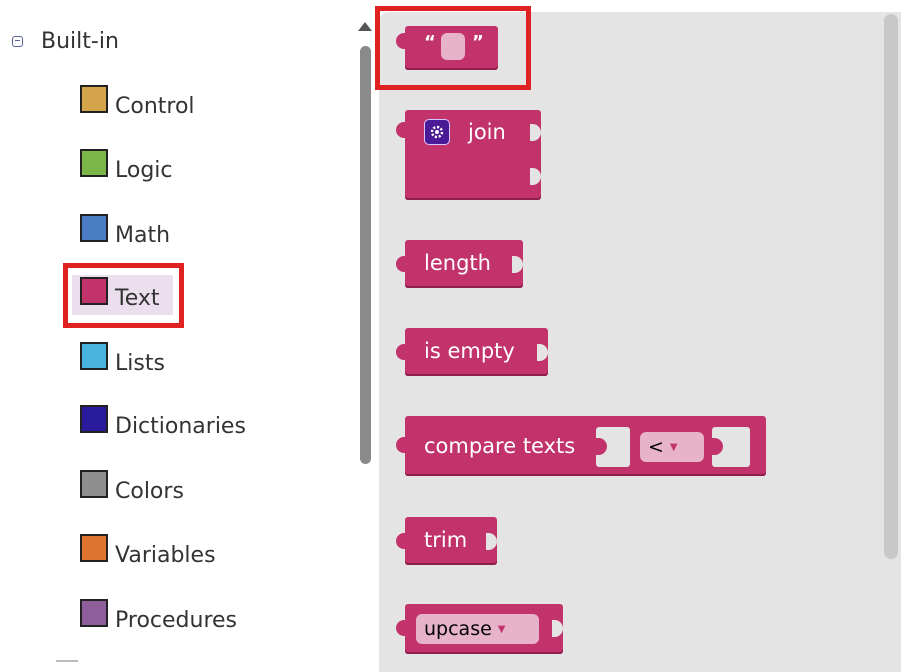 The width and height of the screenshot is (907, 672). Describe the element at coordinates (17, 41) in the screenshot. I see `collapse-icon` at that location.